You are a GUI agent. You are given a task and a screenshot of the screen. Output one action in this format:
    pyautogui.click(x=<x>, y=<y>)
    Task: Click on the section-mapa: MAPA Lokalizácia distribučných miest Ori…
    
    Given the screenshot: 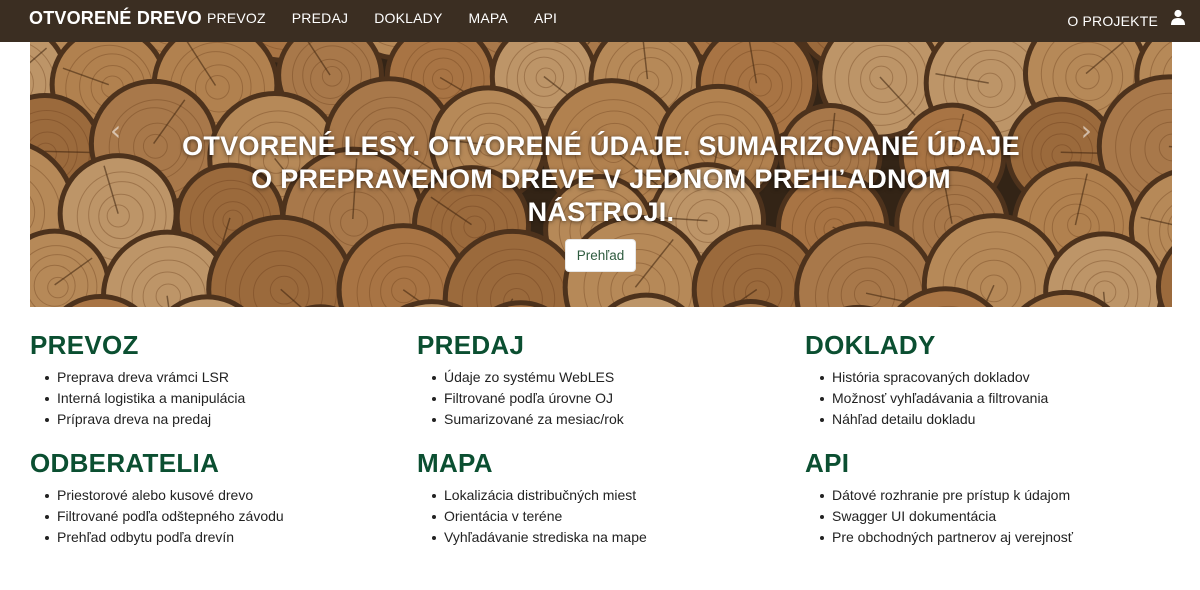 What is the action you would take?
    pyautogui.click(x=597, y=498)
    